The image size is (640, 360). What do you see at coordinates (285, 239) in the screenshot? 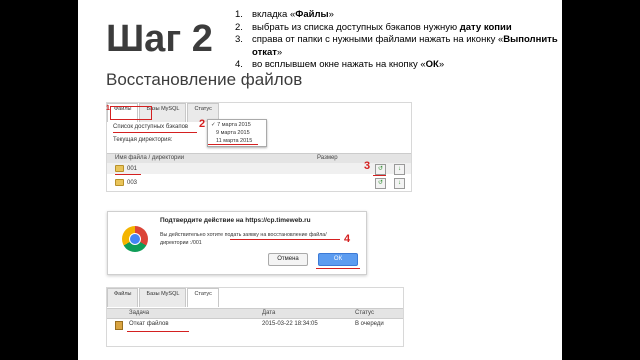
I see `underline-dialog-text` at bounding box center [285, 239].